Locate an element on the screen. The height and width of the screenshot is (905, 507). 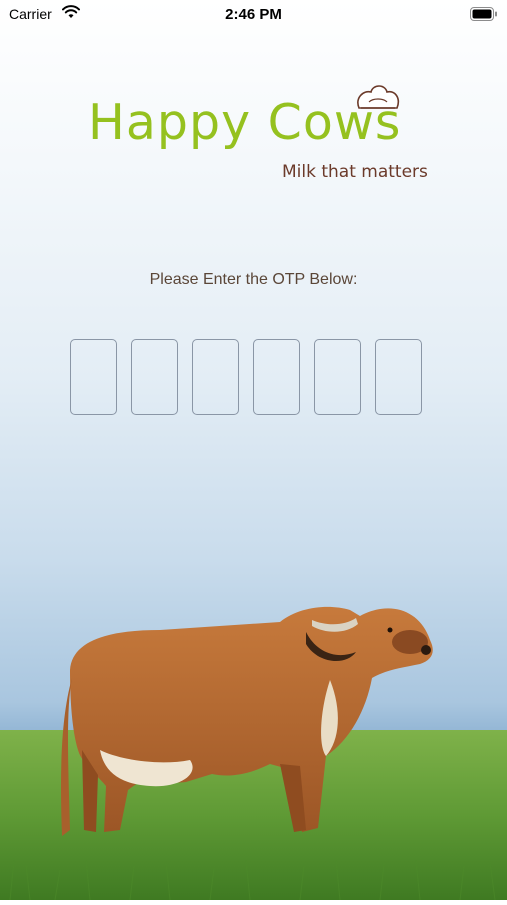
otp-prompt: Please Enter the OTP Below: is located at coordinates (253, 279).